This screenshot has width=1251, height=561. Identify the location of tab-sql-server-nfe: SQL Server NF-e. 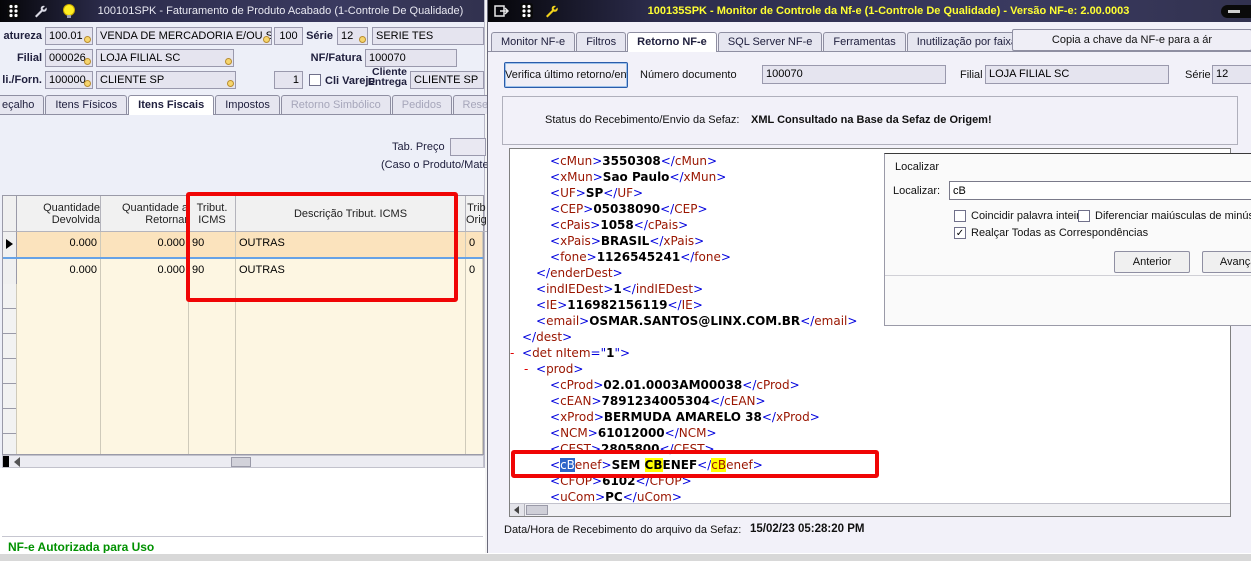
(770, 41).